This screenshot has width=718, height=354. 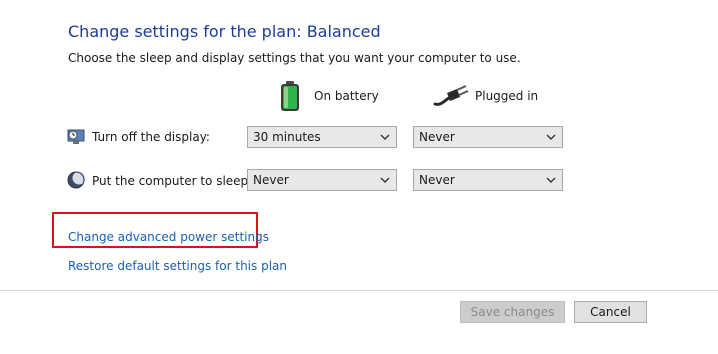 I want to click on page-title: Change settings for the plan: Balanced, so click(x=224, y=31).